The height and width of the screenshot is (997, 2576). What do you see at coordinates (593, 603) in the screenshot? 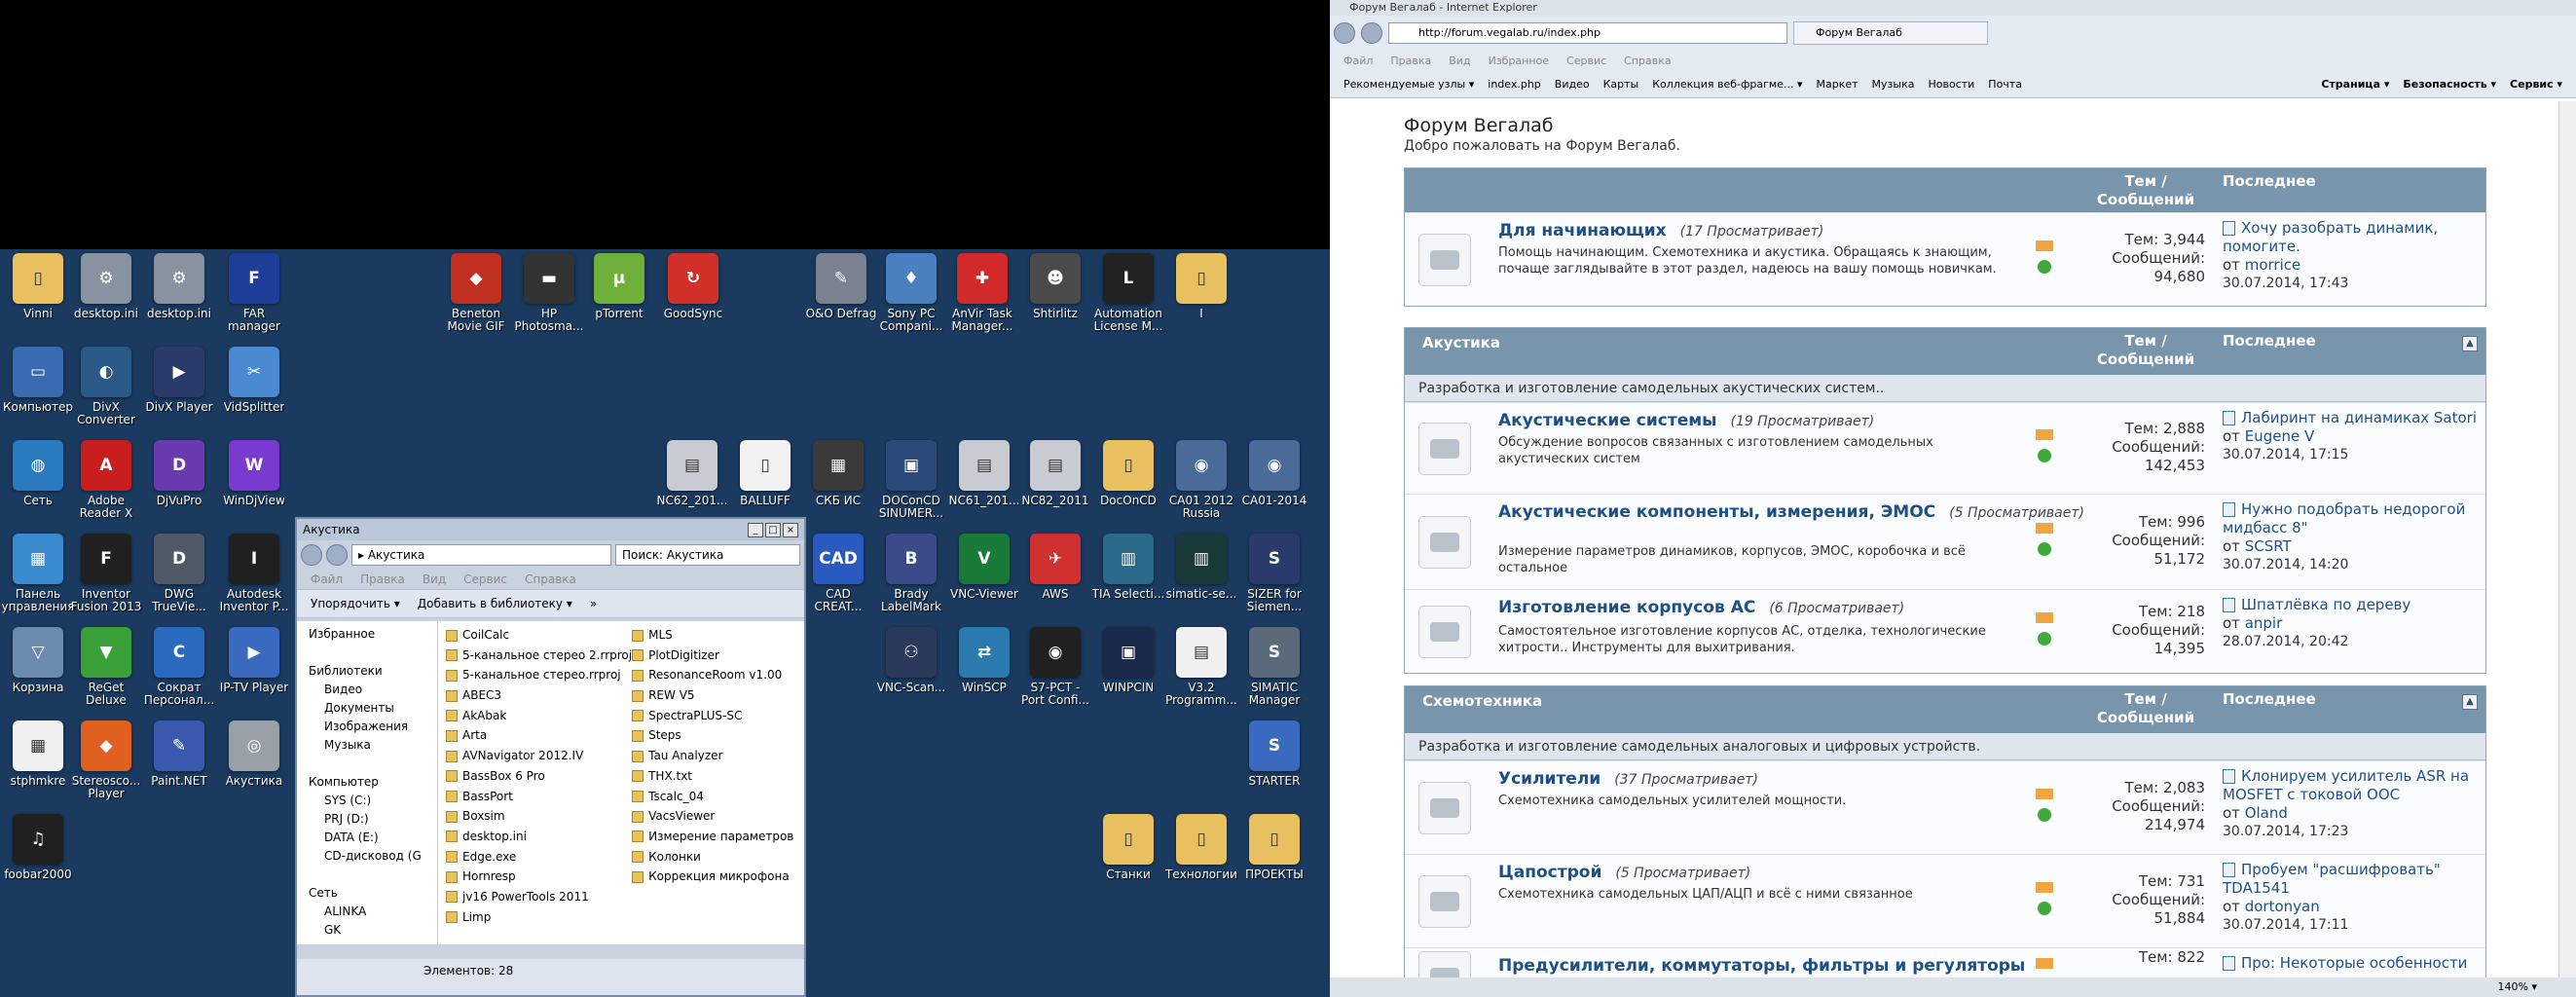
I see `more-button: »` at bounding box center [593, 603].